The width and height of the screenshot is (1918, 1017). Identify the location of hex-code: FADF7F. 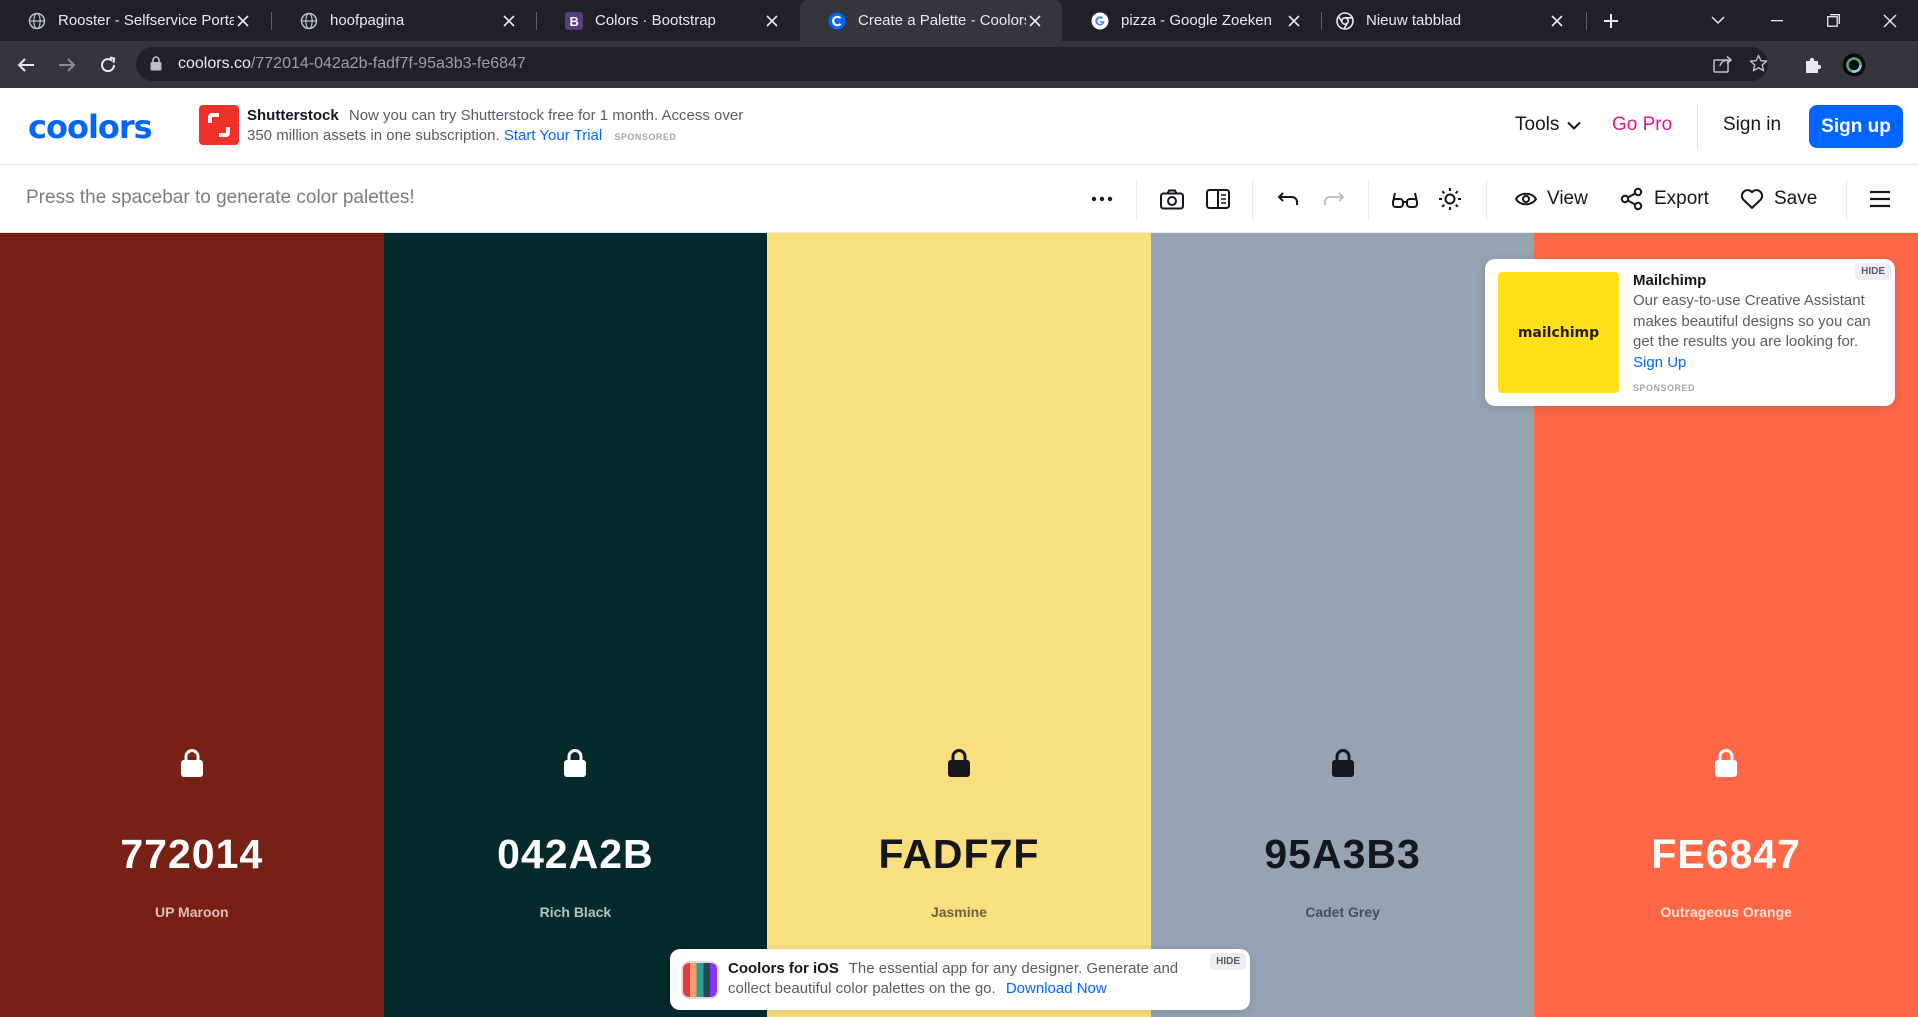
(959, 854).